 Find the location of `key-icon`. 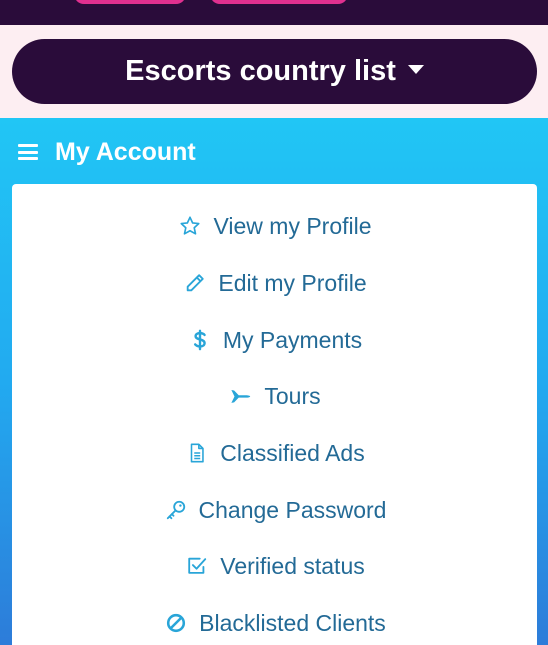

key-icon is located at coordinates (176, 510).